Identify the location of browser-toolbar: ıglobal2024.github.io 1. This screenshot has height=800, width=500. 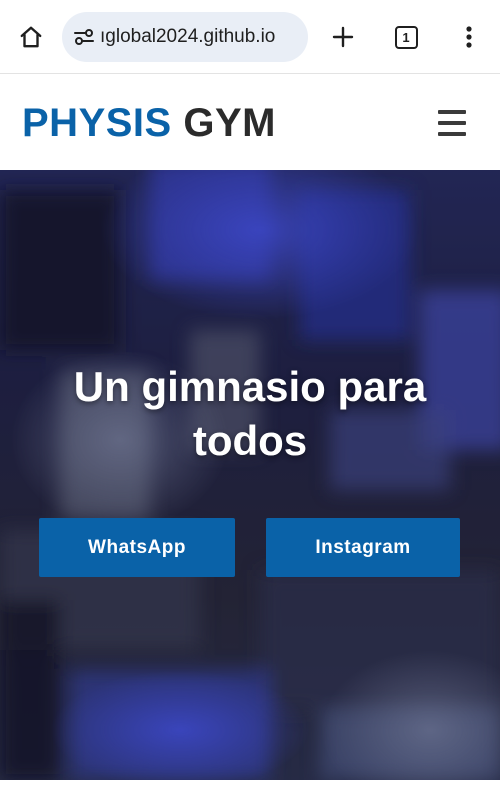
(250, 37).